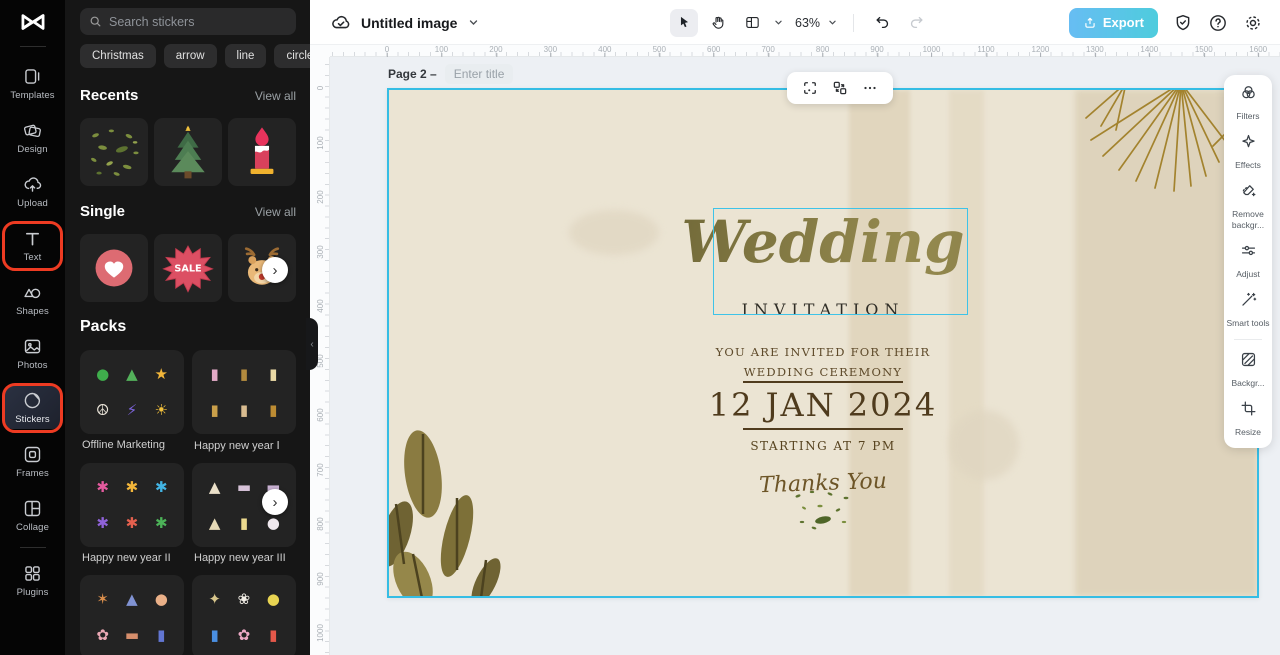 This screenshot has width=1280, height=655. I want to click on search-input, so click(198, 21).